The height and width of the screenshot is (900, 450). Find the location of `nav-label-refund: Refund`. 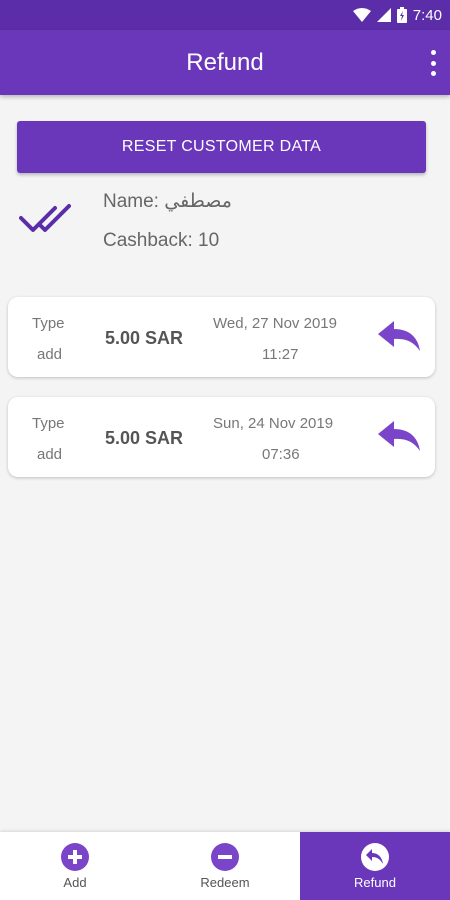

nav-label-refund: Refund is located at coordinates (375, 882).